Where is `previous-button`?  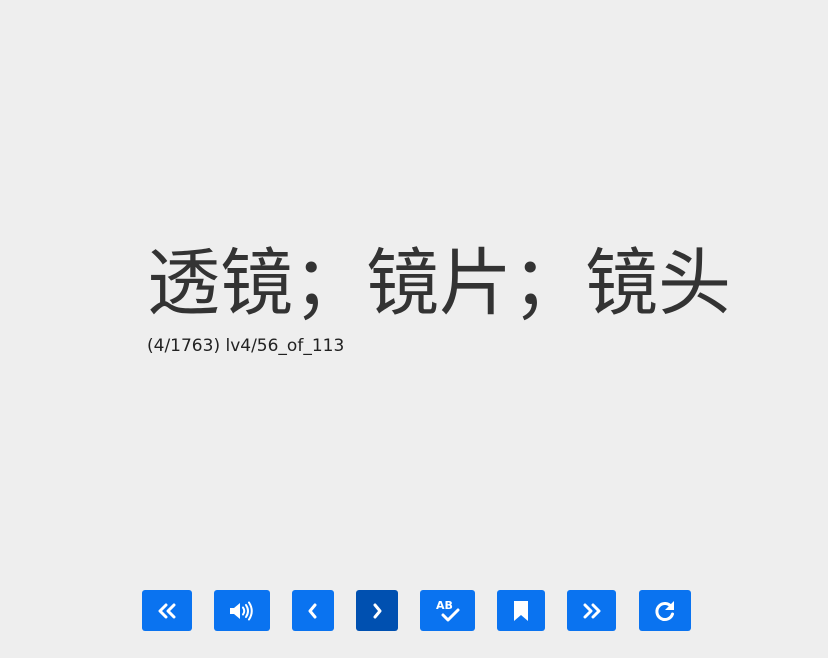
previous-button is located at coordinates (313, 610).